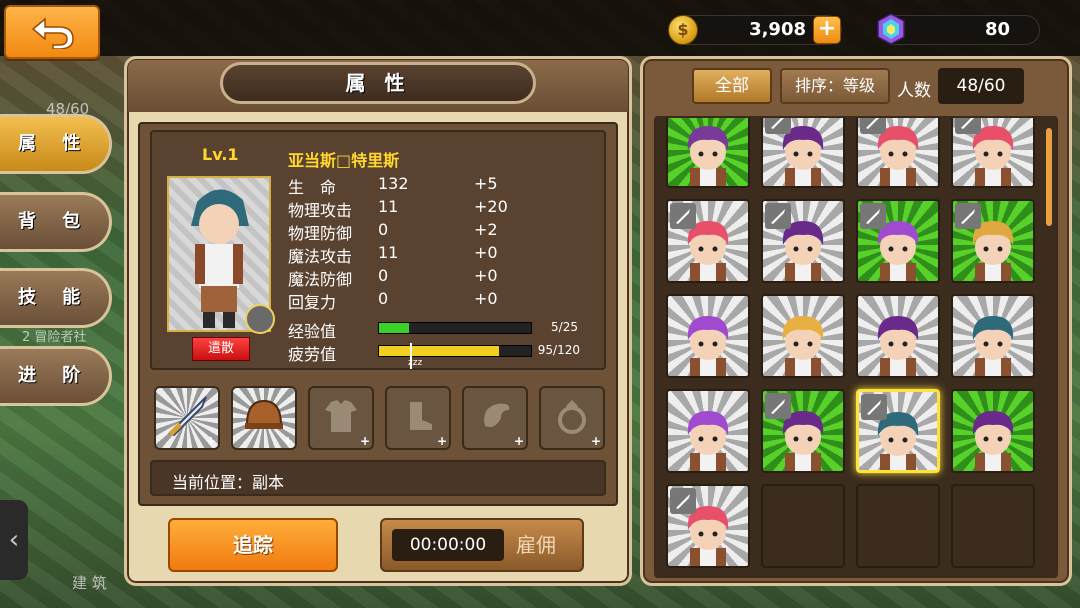  What do you see at coordinates (417, 300) in the screenshot?
I see `stat-row: 回复力 0 +0` at bounding box center [417, 300].